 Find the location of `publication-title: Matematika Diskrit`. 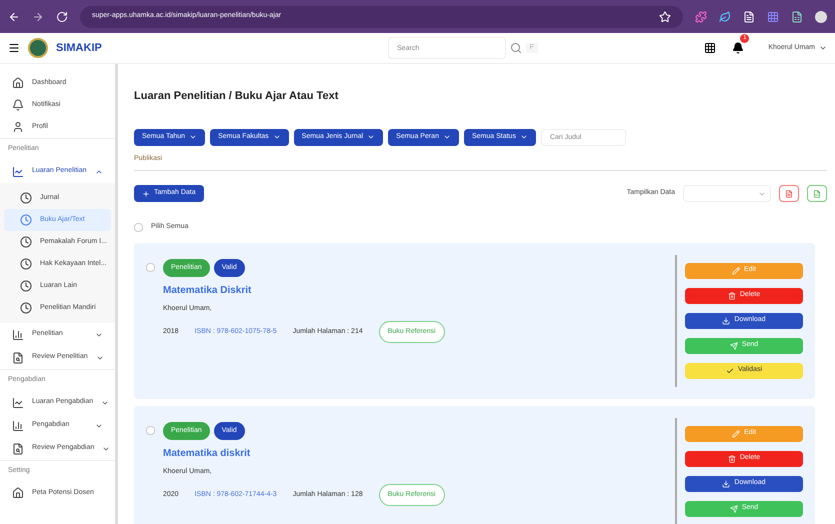

publication-title: Matematika Diskrit is located at coordinates (415, 290).